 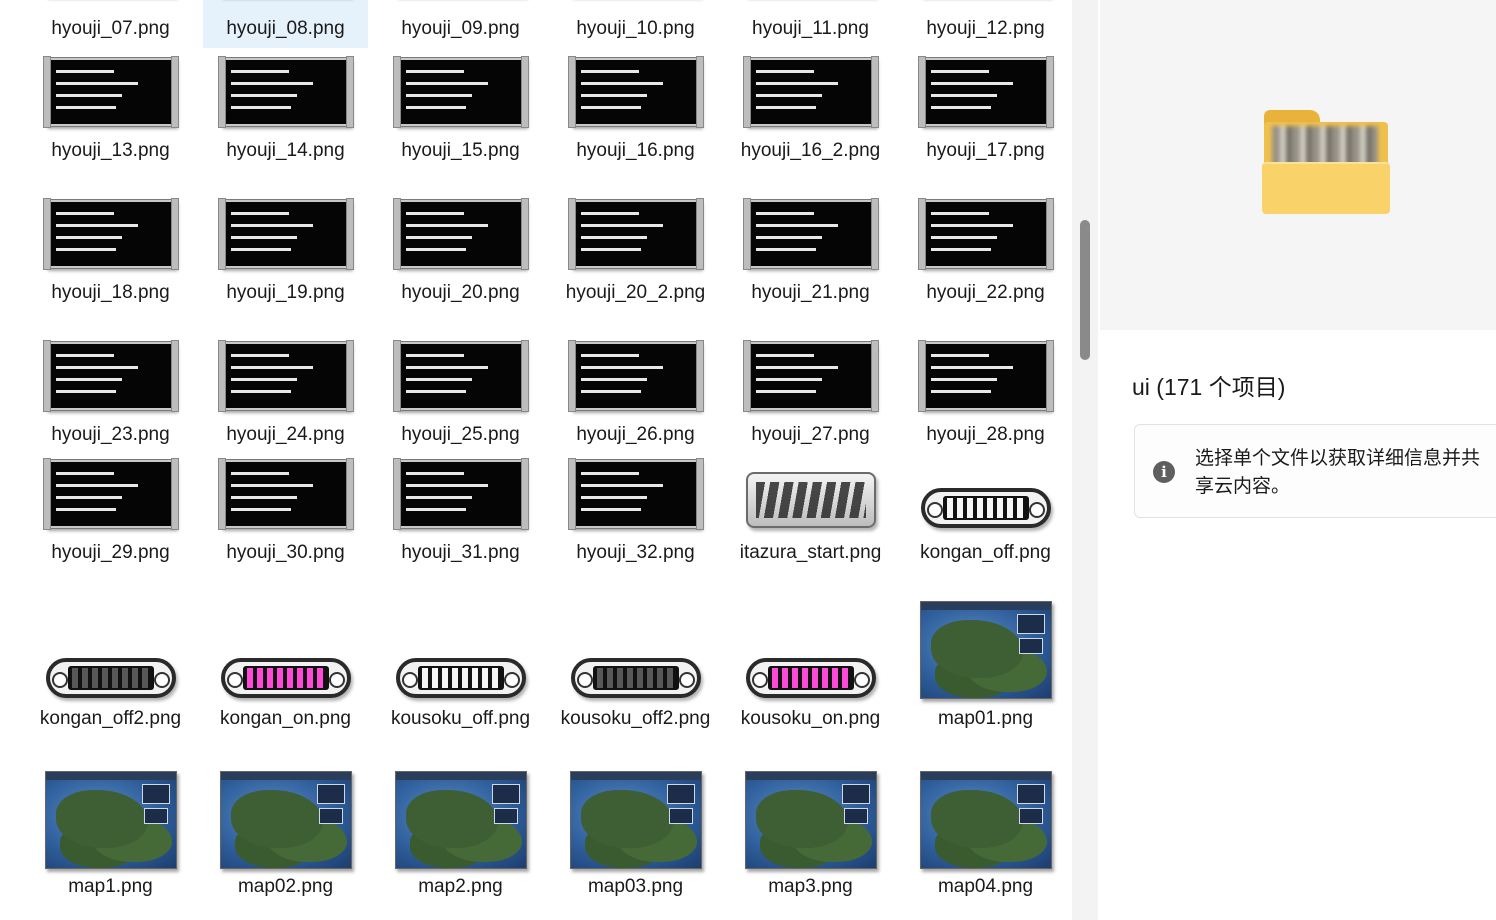 I want to click on file-item: map01.png, so click(x=985, y=683).